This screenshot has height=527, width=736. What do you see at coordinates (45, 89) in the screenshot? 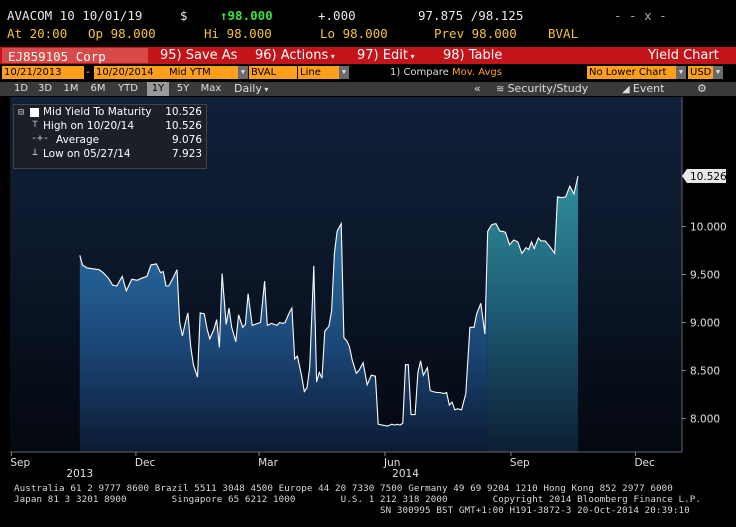
I see `tab-3d: 3D` at bounding box center [45, 89].